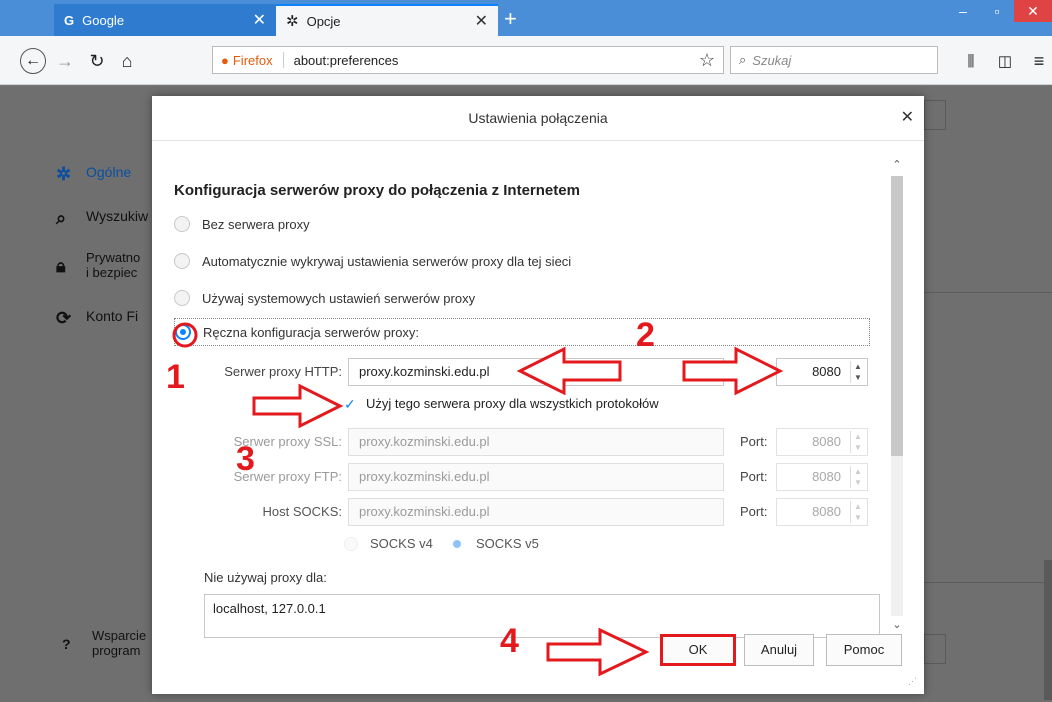 The image size is (1052, 702). Describe the element at coordinates (175, 377) in the screenshot. I see `annotation-number-1: 1` at that location.